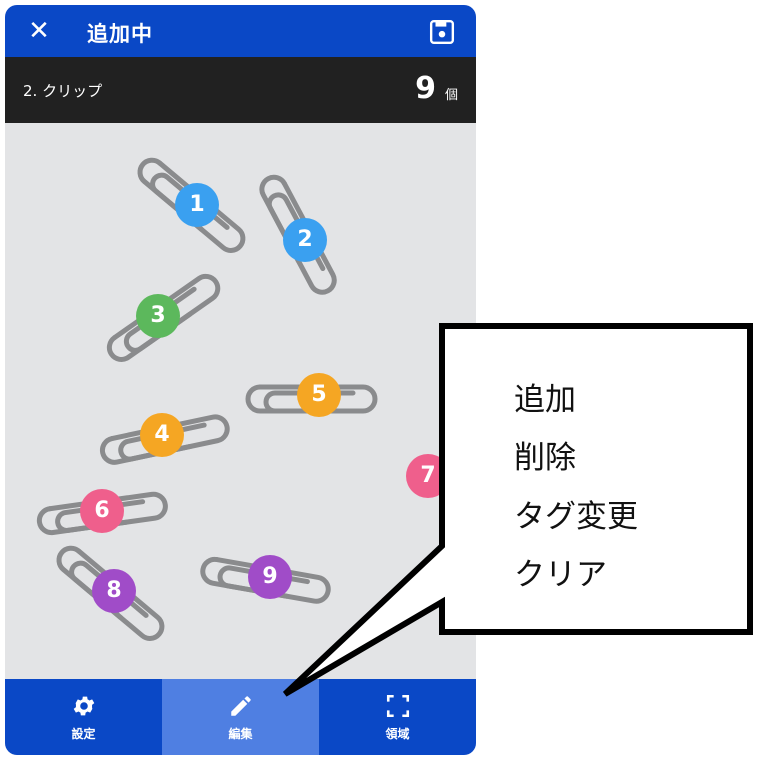 Image resolution: width=760 pixels, height=760 pixels. I want to click on nav-edit-label: 編集, so click(240, 734).